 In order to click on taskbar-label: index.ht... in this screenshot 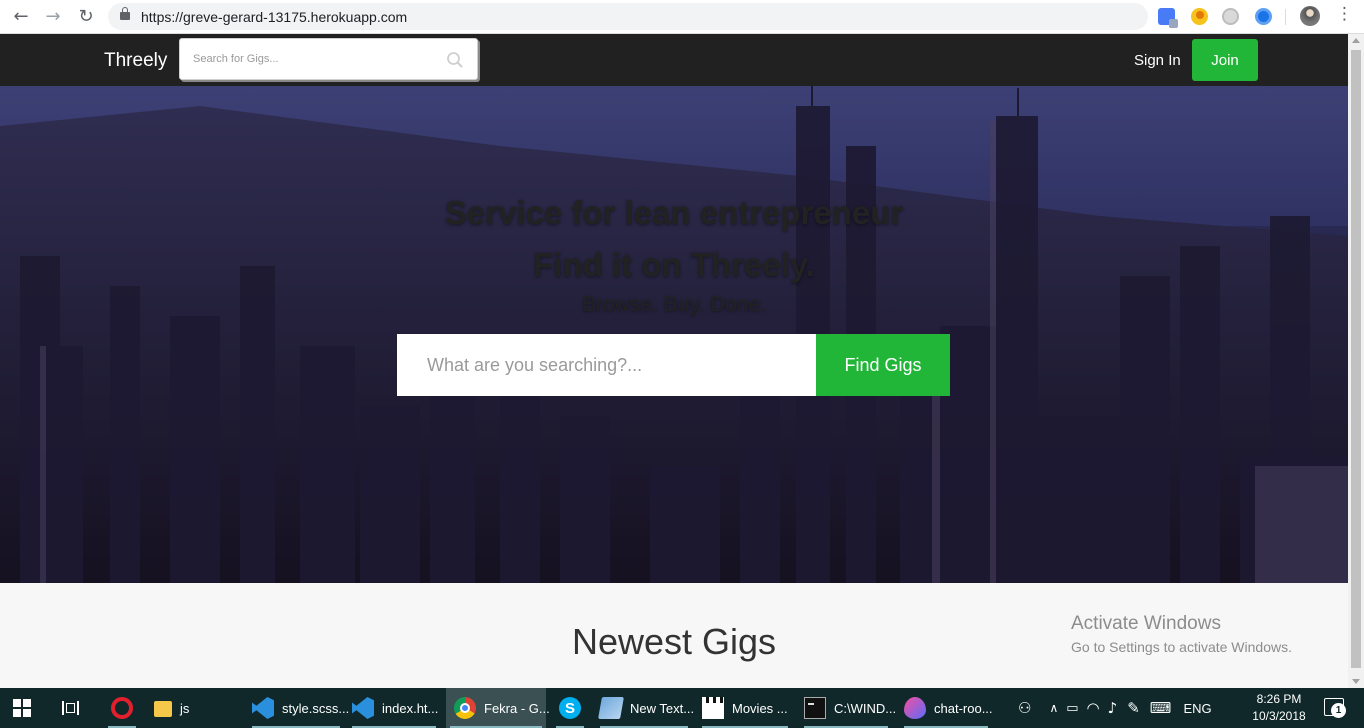, I will do `click(410, 708)`.